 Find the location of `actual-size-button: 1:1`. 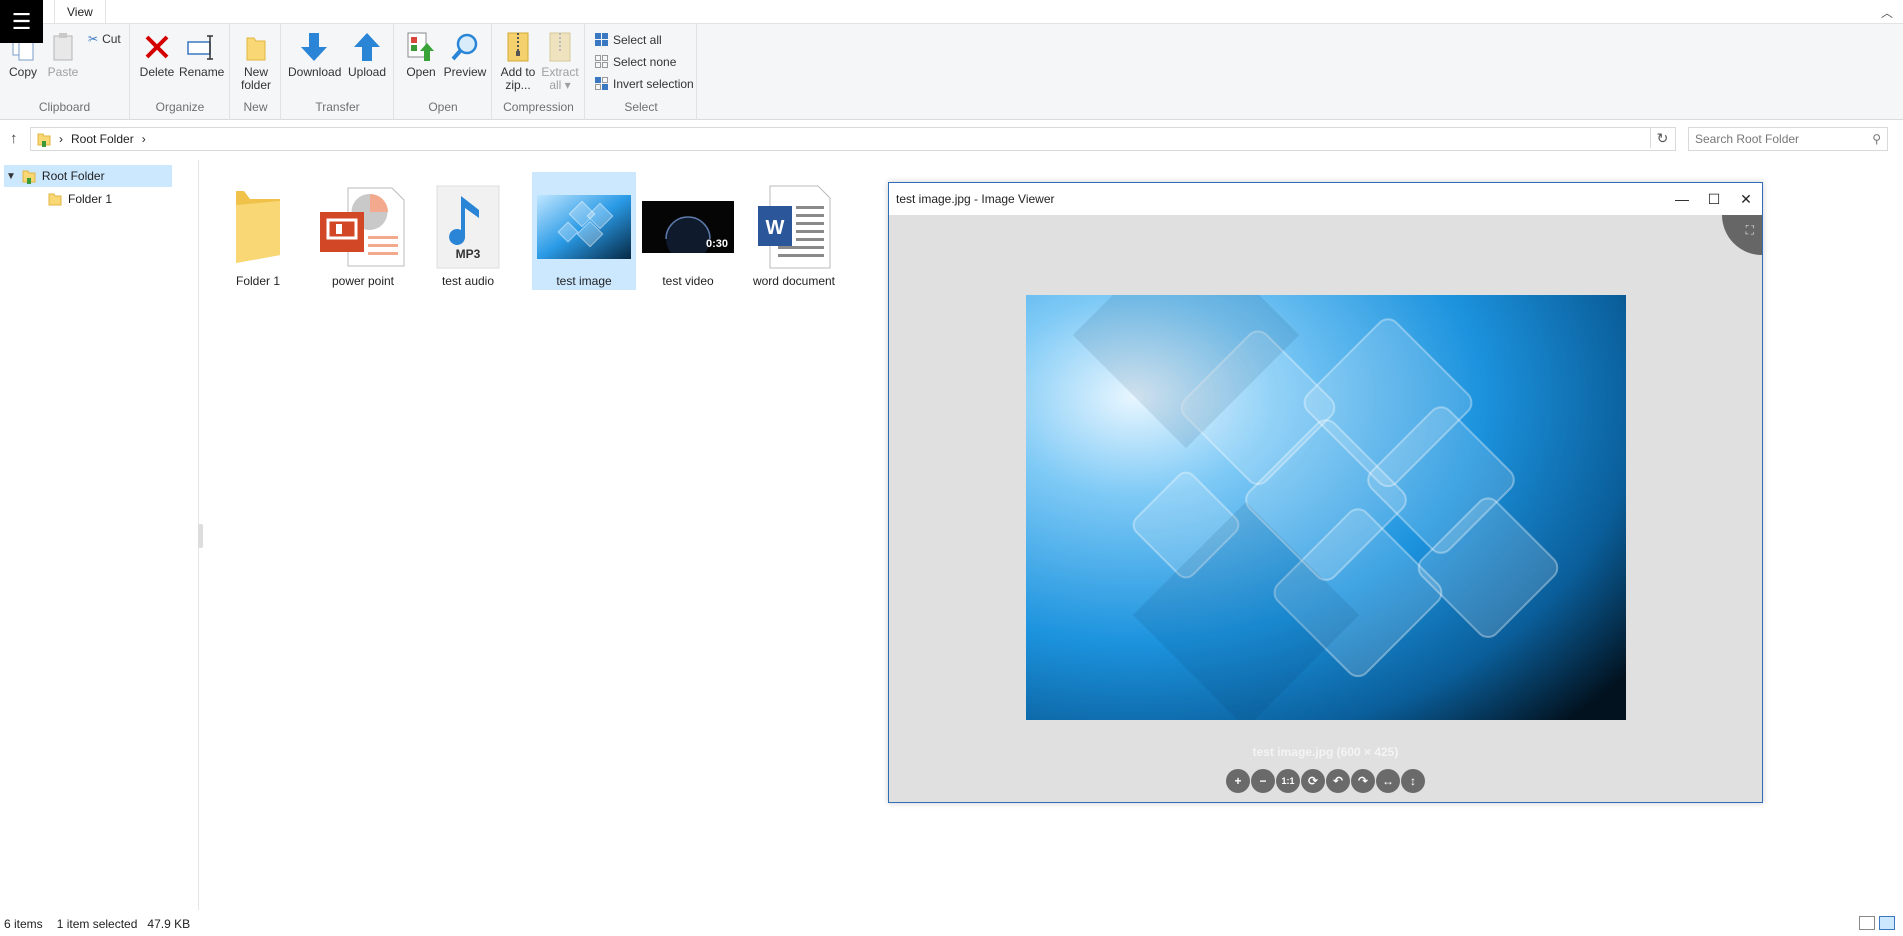

actual-size-button: 1:1 is located at coordinates (1288, 781).